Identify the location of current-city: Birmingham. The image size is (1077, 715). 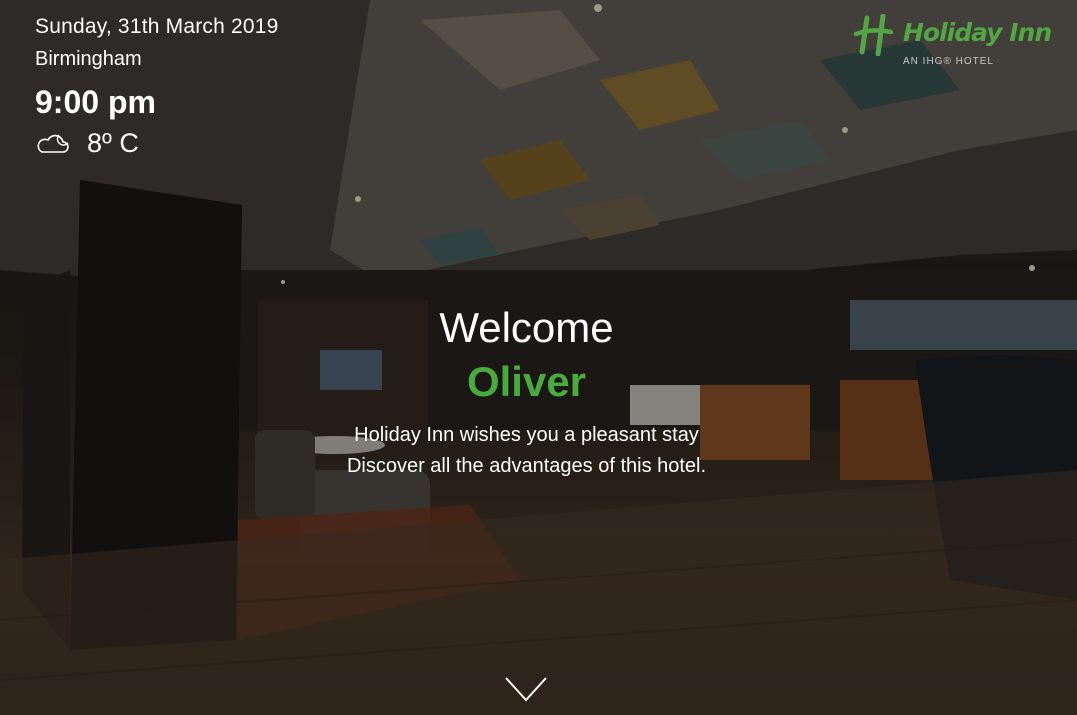
(88, 59).